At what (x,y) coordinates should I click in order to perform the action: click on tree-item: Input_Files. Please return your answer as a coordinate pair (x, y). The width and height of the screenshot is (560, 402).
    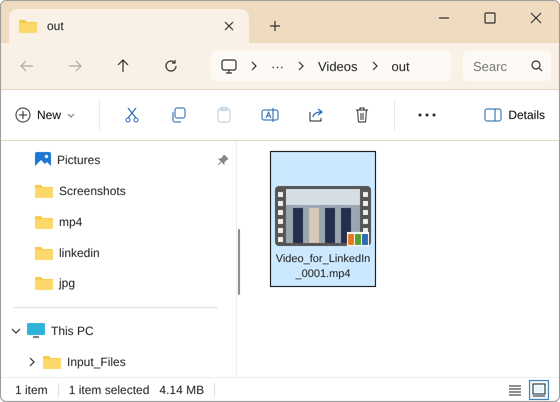
    Looking at the image, I should click on (147, 361).